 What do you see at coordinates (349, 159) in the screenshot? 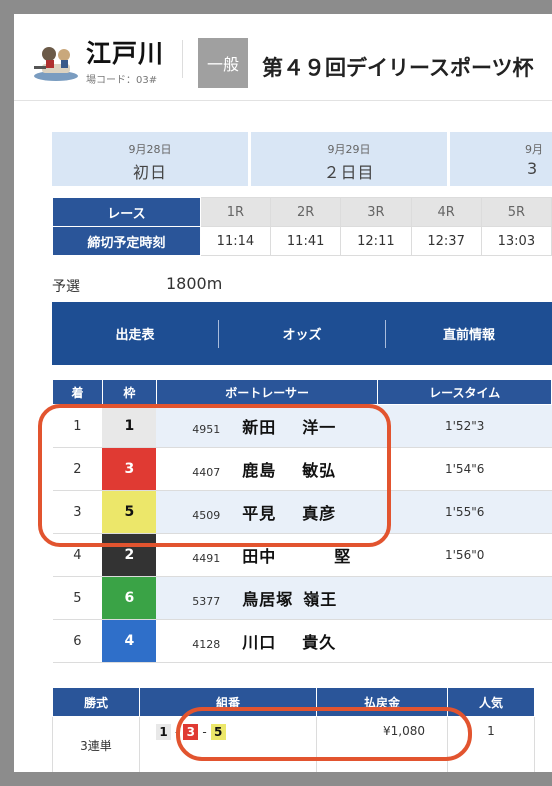
I see `day-tab-2: 9月29日 ２日目` at bounding box center [349, 159].